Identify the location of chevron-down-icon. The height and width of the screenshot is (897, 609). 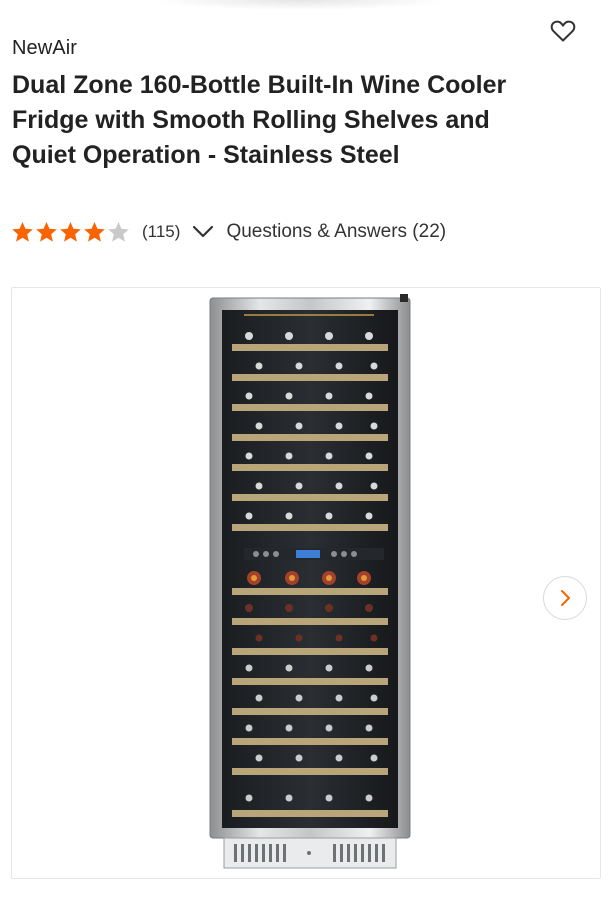
(203, 232).